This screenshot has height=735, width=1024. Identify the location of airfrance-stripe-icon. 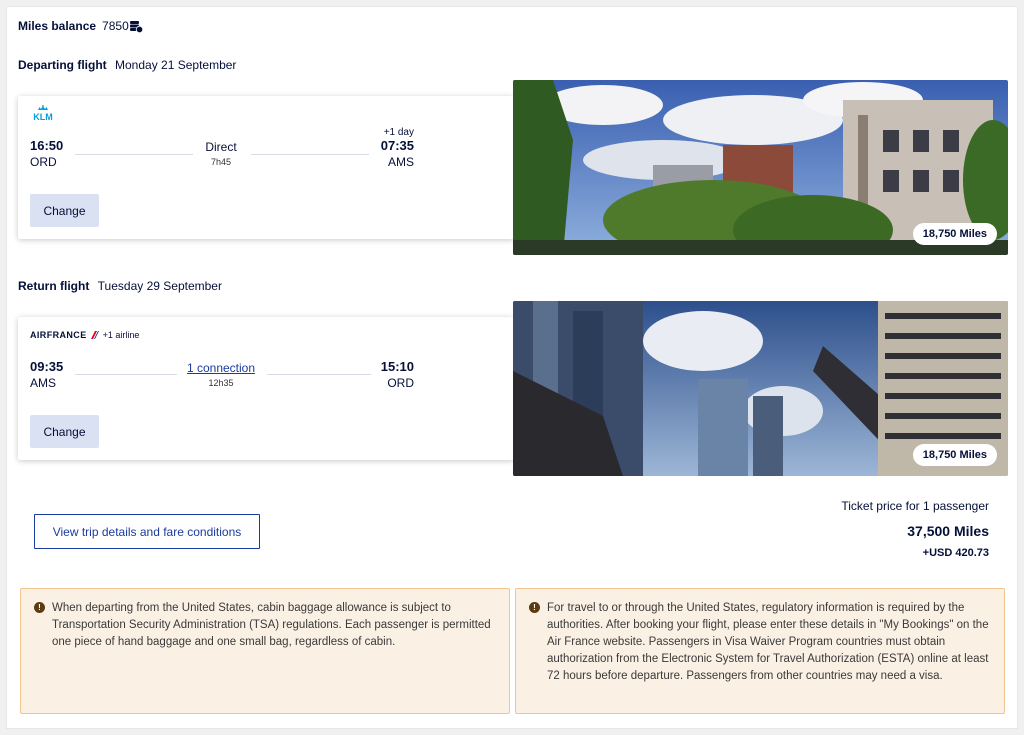
(94, 335).